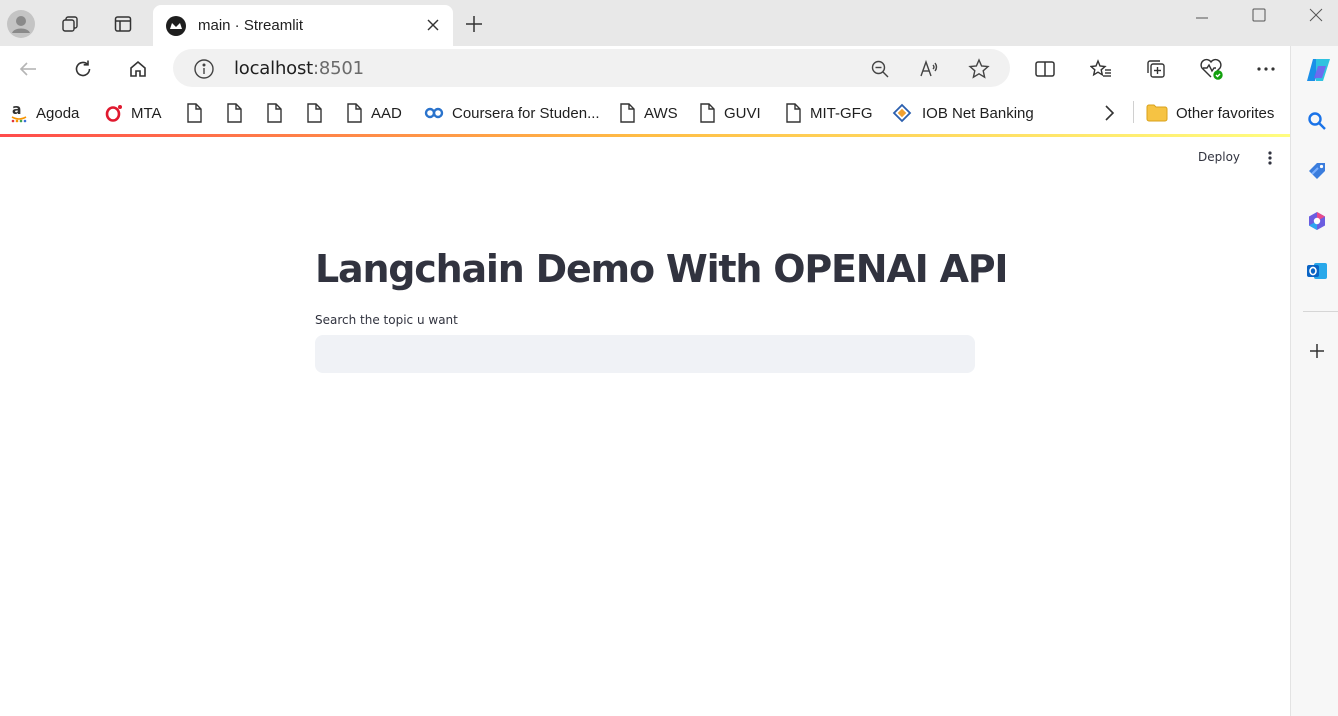 This screenshot has width=1338, height=716. What do you see at coordinates (978, 113) in the screenshot?
I see `favorite-label: IOB Net Banking` at bounding box center [978, 113].